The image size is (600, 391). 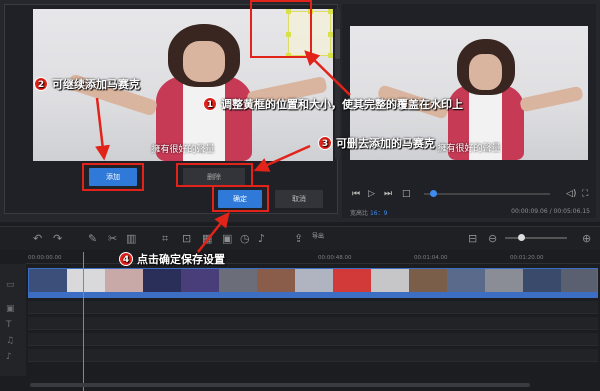 I want to click on zoom-out-icon: ⊖, so click(x=492, y=239).